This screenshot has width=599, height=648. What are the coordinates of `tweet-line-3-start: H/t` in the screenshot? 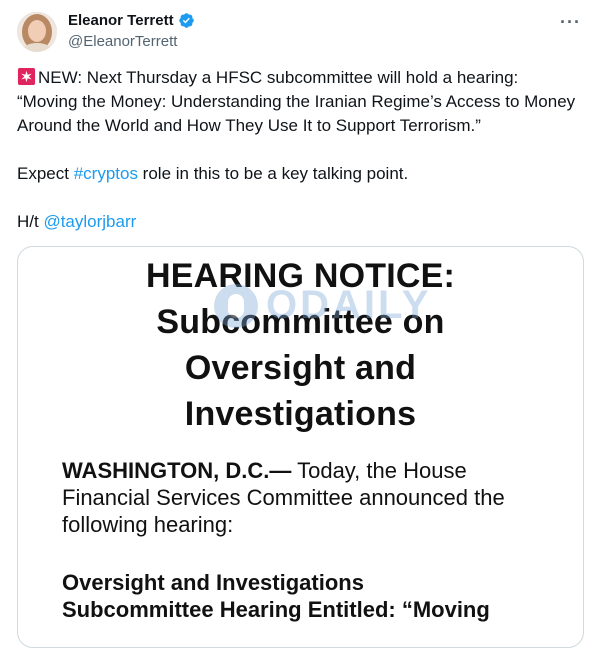 It's located at (30, 221).